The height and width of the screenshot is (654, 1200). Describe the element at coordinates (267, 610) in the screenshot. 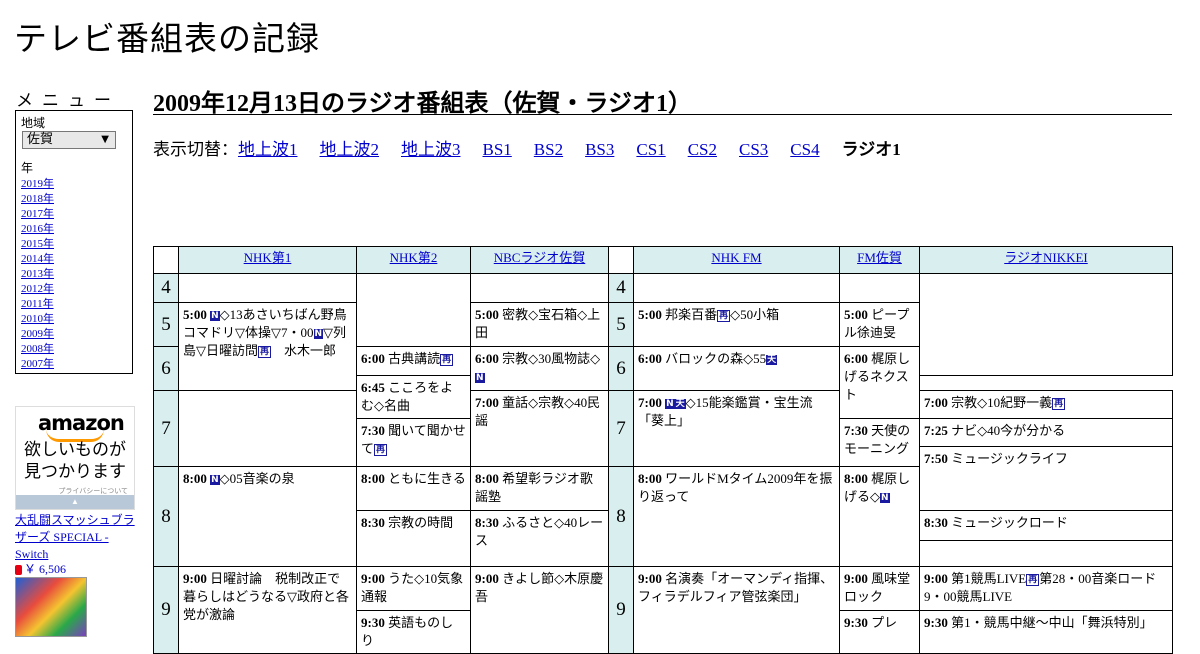

I see `program-cell: 9:00 日曜討論 税制改正で暮らしはどうなる▽政府と各党が激論` at that location.